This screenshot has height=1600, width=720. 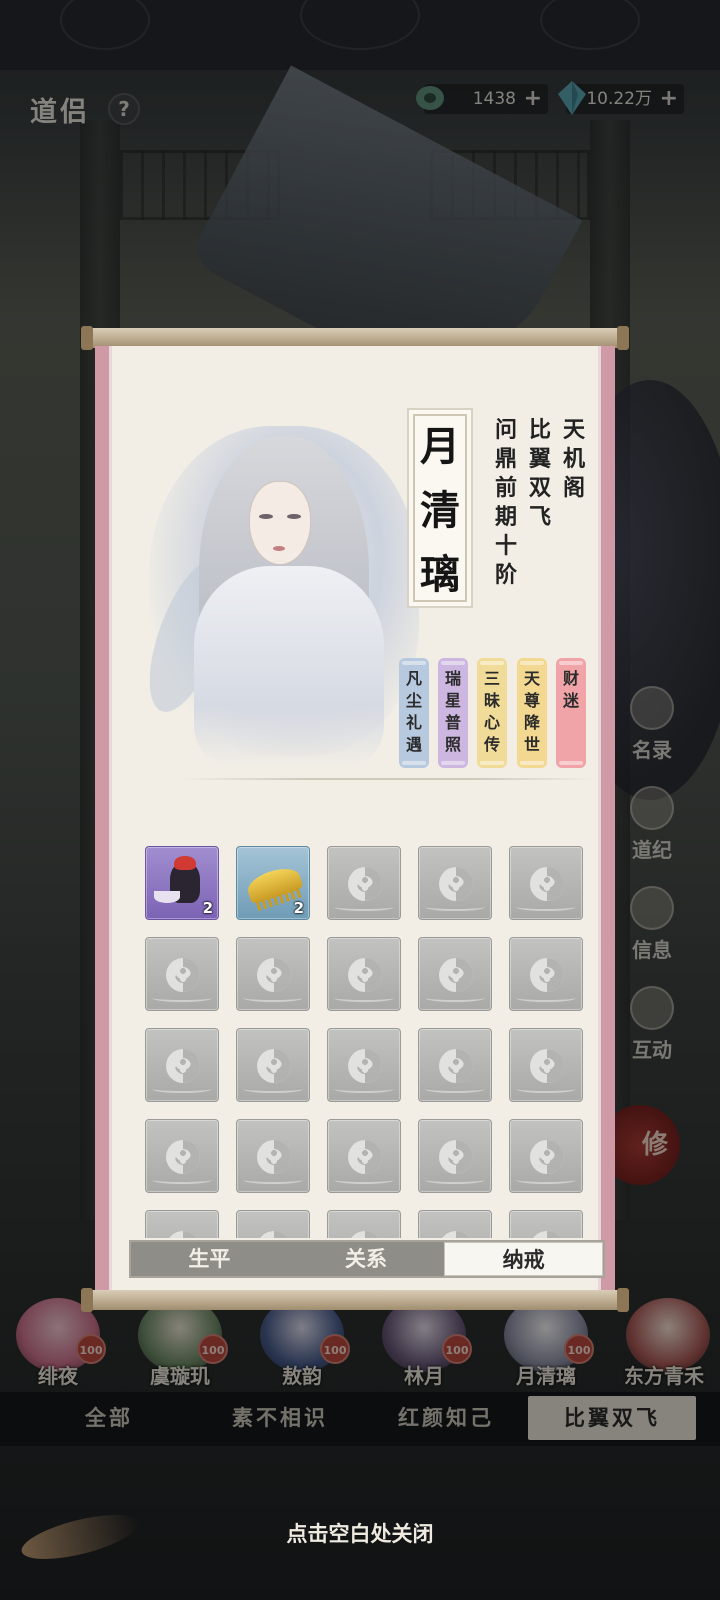 I want to click on companion-sect: 天机阁, so click(x=573, y=459).